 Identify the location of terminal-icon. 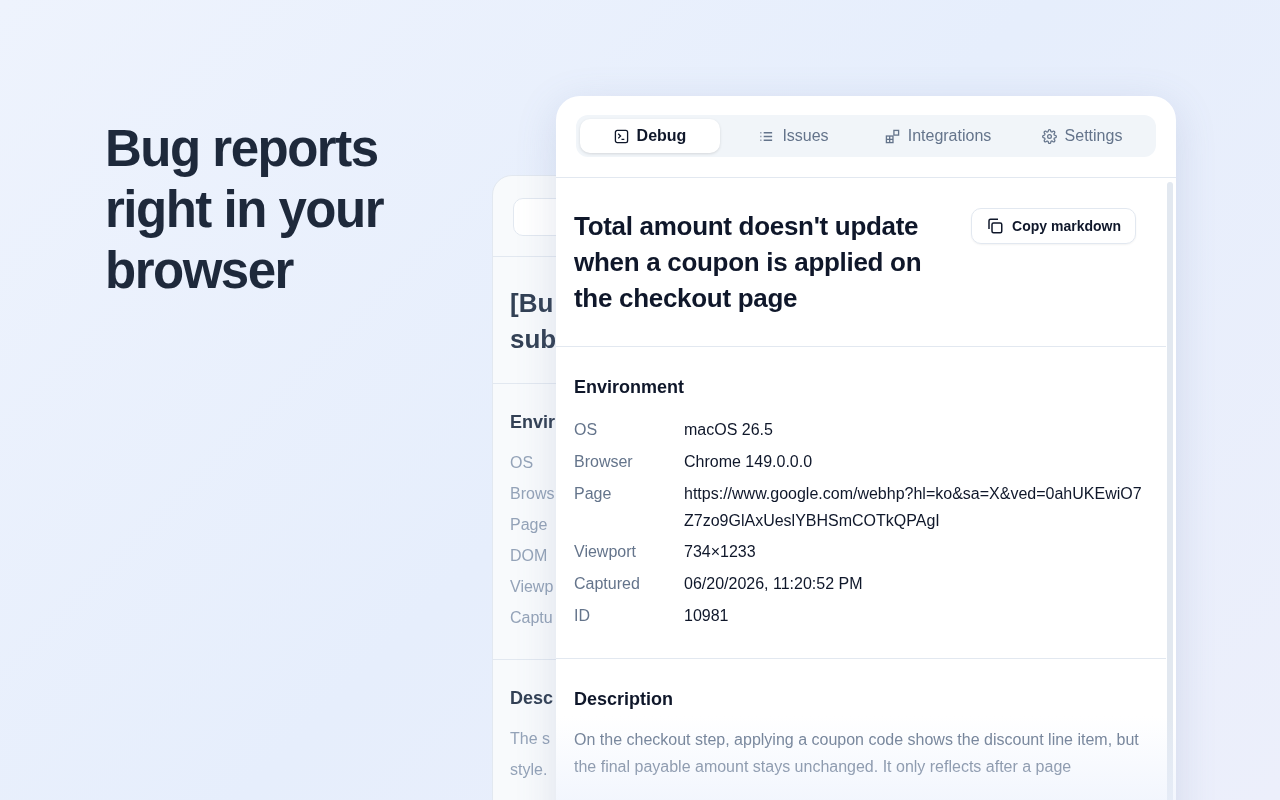
(621, 136).